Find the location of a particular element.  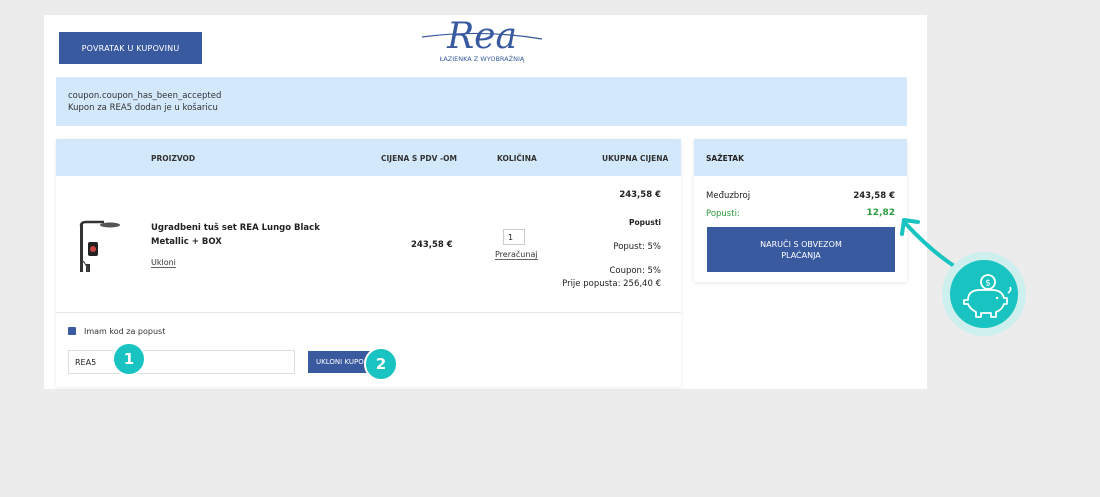

step-badge-1: 1 is located at coordinates (129, 359).